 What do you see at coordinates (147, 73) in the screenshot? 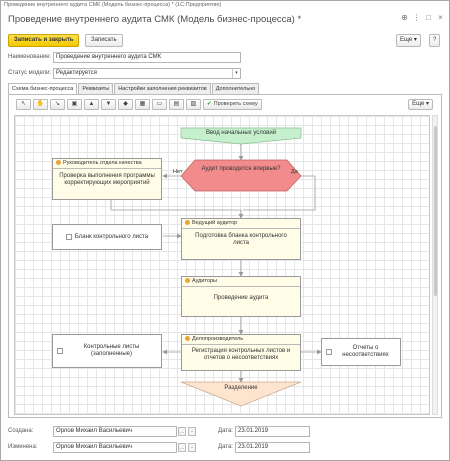
I see `status-select: Редактируется ▾` at bounding box center [147, 73].